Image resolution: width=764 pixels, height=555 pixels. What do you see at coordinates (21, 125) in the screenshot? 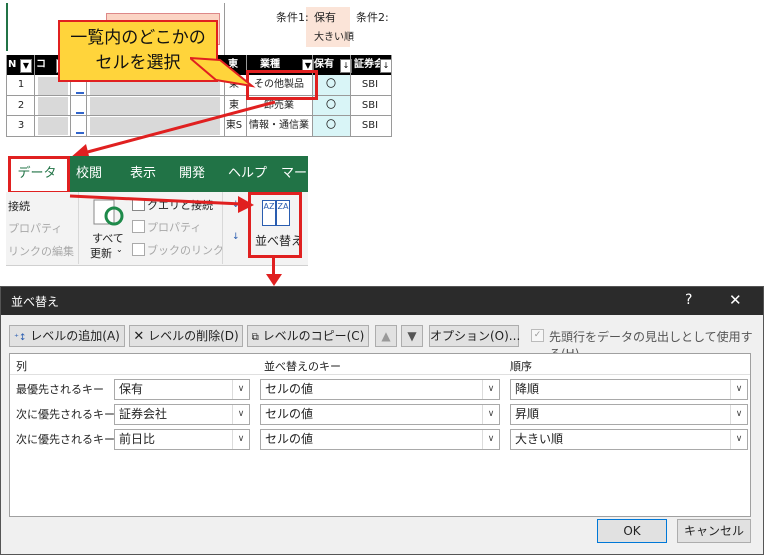
I see `row-number: 3` at bounding box center [21, 125].